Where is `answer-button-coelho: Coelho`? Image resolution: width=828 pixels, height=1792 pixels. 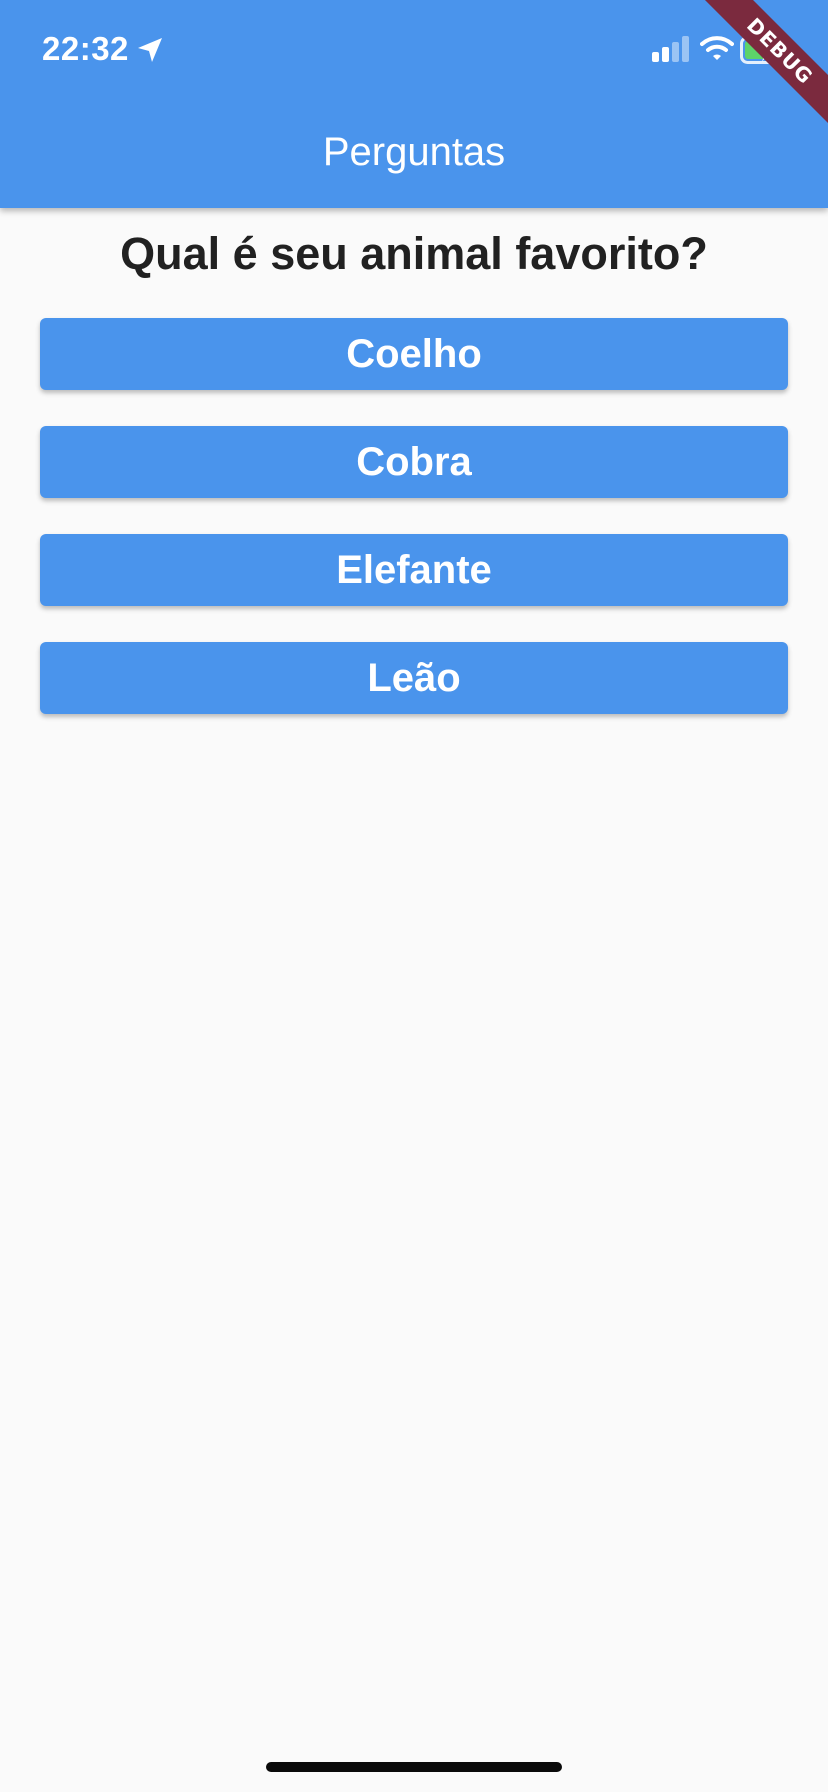
answer-button-coelho: Coelho is located at coordinates (414, 354).